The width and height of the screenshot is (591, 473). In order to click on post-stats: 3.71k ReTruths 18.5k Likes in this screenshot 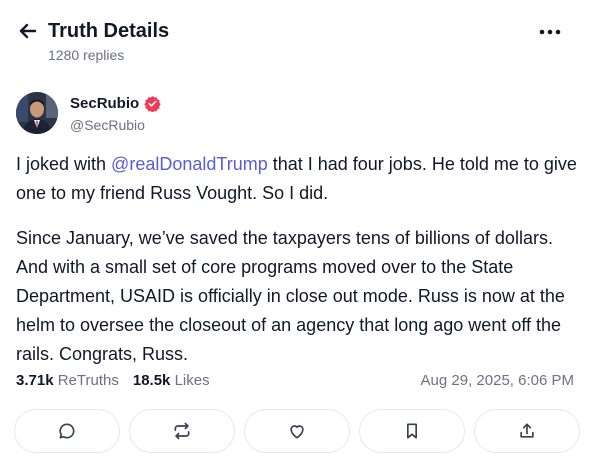, I will do `click(113, 380)`.